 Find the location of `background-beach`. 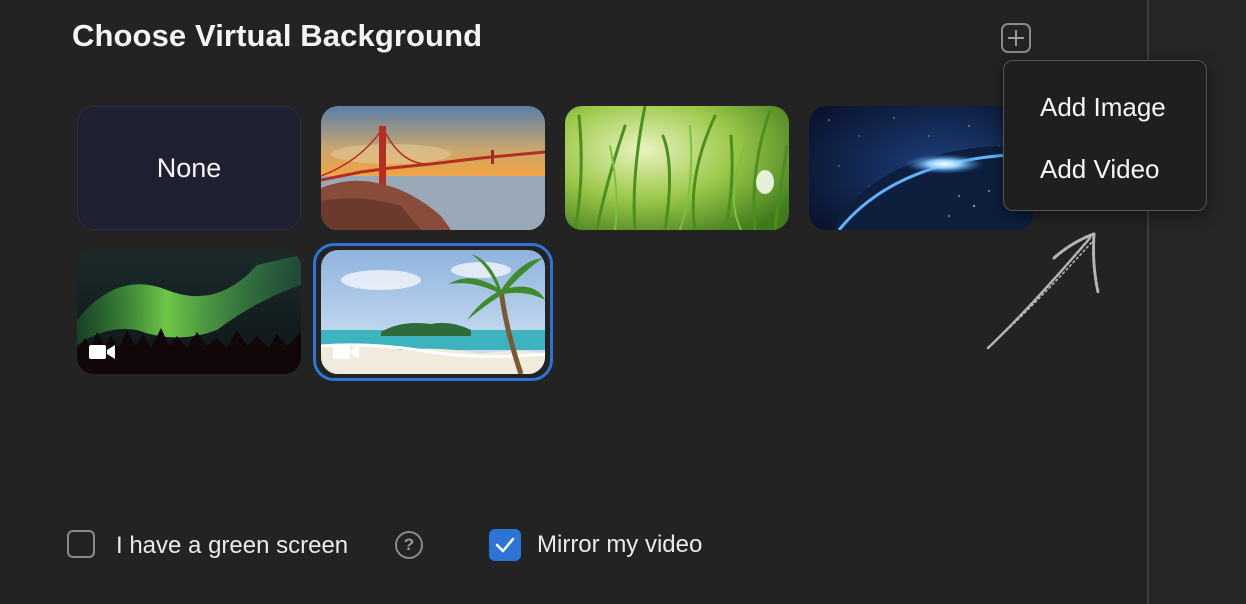

background-beach is located at coordinates (433, 312).